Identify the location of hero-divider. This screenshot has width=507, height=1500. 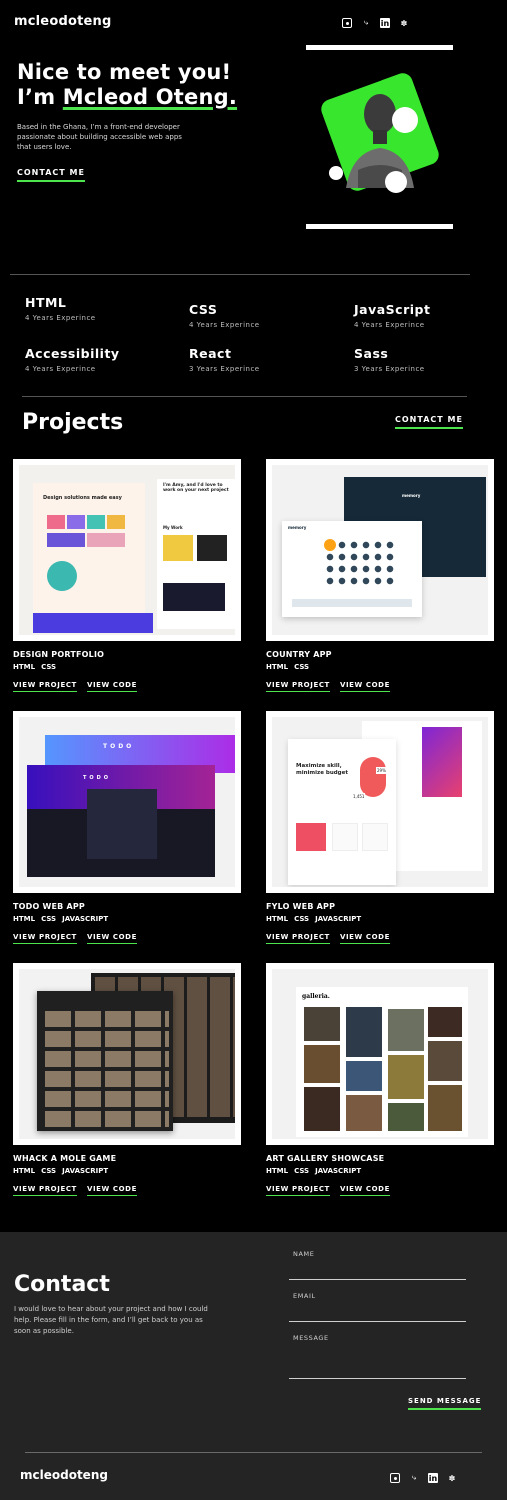
(240, 274).